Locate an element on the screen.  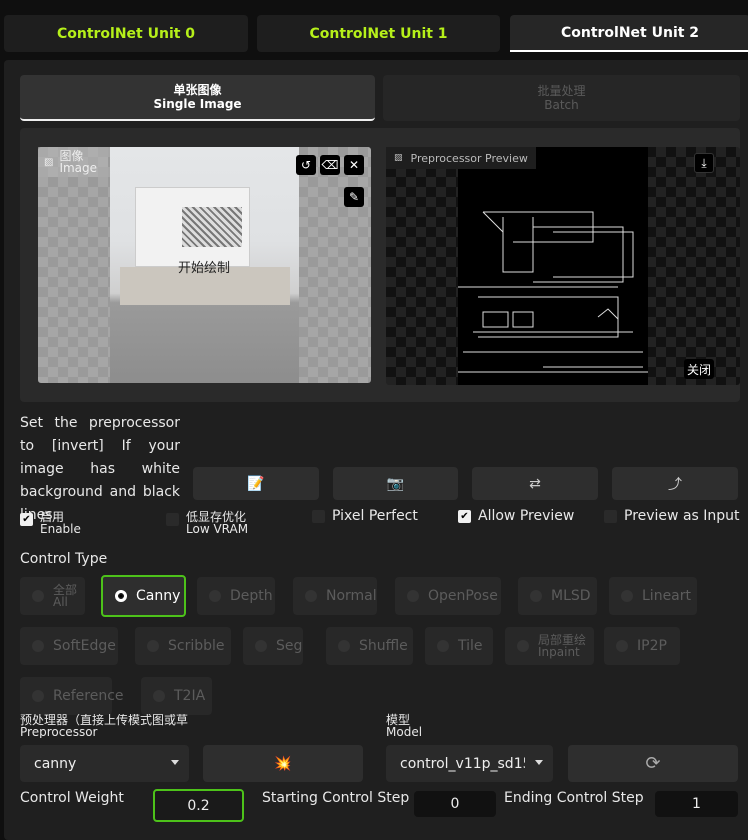
starting-step-input: 0 is located at coordinates (455, 804).